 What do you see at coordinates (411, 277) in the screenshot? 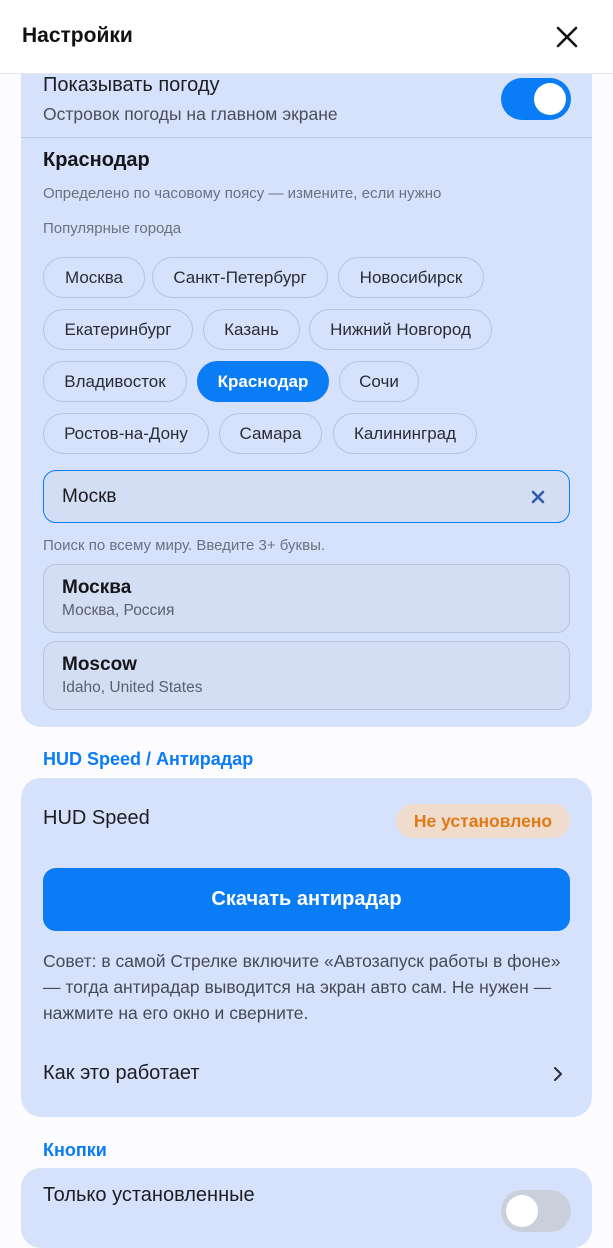
I see `city-chip: Новосибирск` at bounding box center [411, 277].